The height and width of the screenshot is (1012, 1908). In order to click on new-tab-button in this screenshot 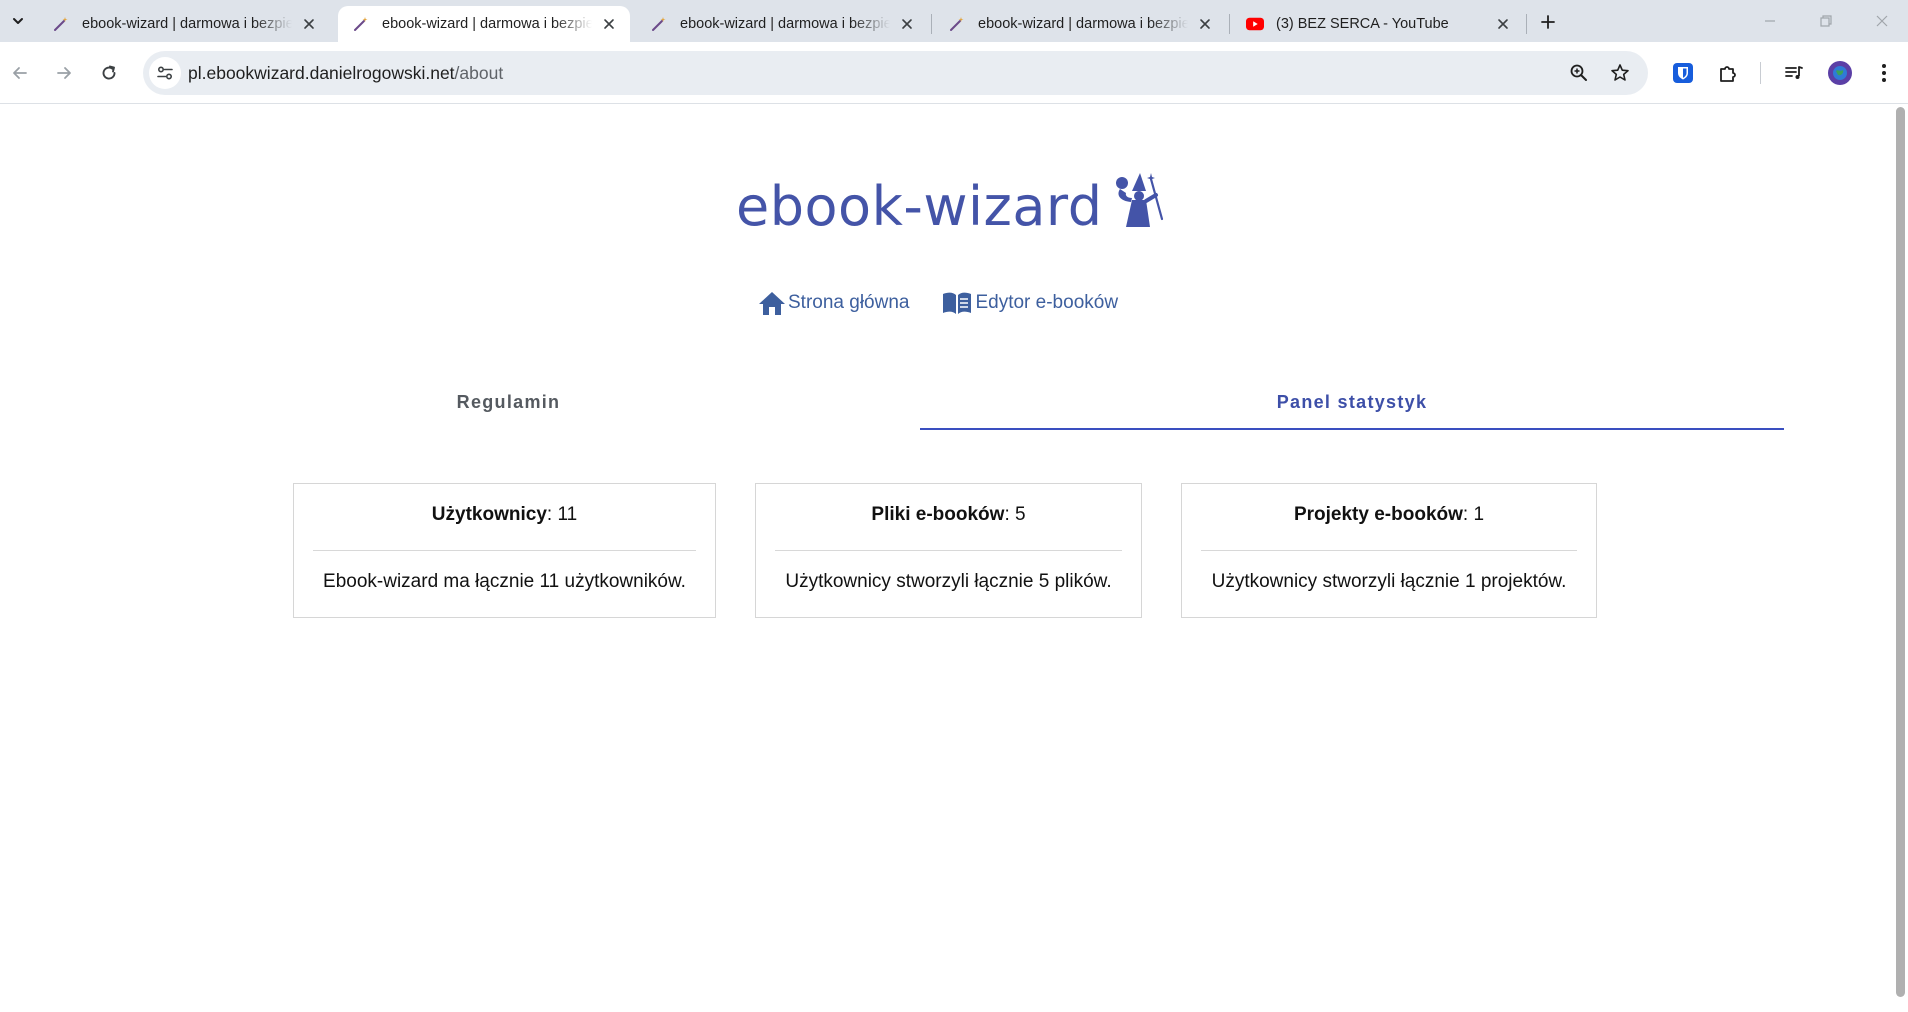, I will do `click(1548, 22)`.